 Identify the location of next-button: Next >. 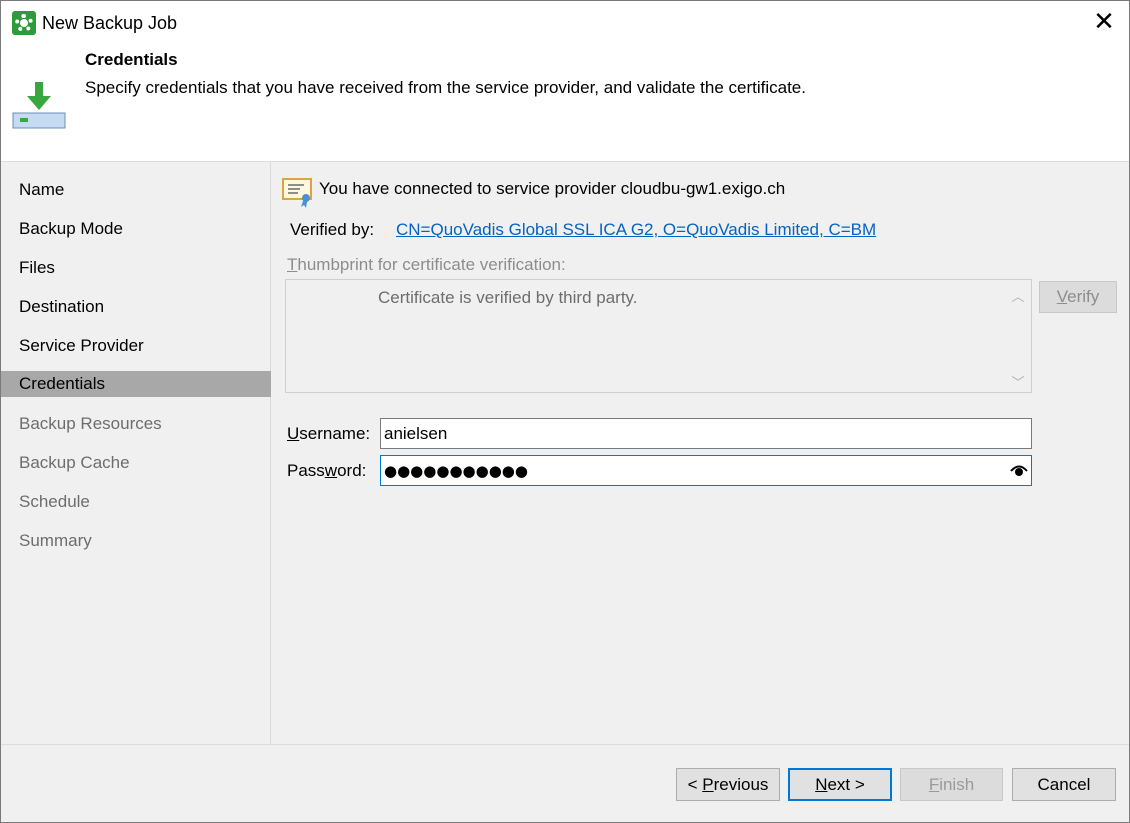
(840, 784).